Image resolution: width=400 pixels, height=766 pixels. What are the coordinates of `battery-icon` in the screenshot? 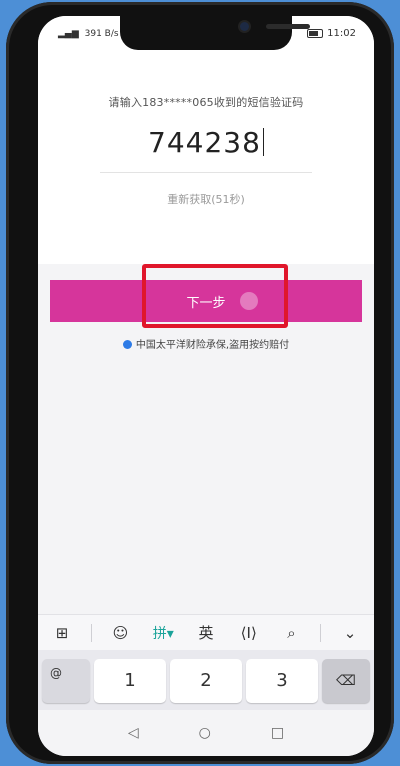 It's located at (315, 33).